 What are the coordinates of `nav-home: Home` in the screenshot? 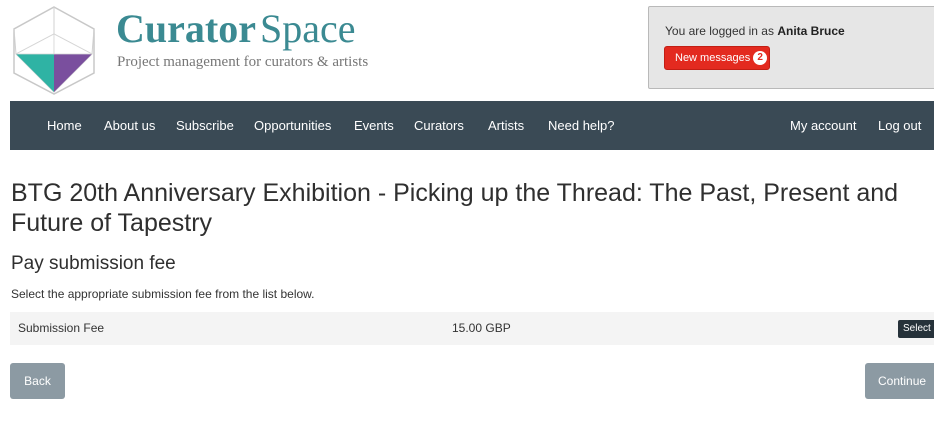 It's located at (64, 125).